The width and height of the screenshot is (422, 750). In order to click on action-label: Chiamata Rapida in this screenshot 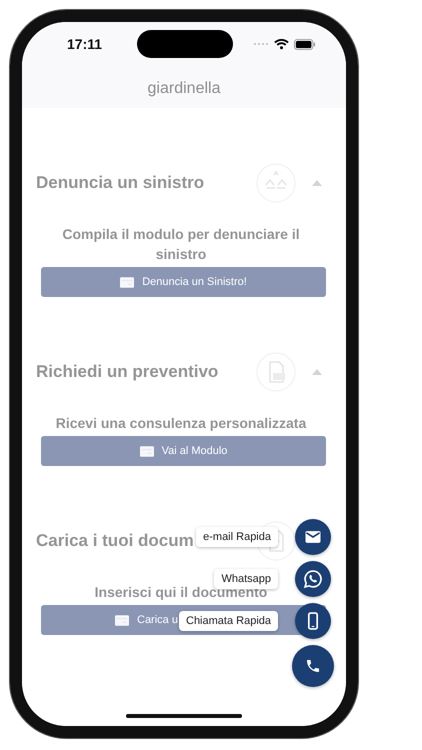, I will do `click(228, 621)`.